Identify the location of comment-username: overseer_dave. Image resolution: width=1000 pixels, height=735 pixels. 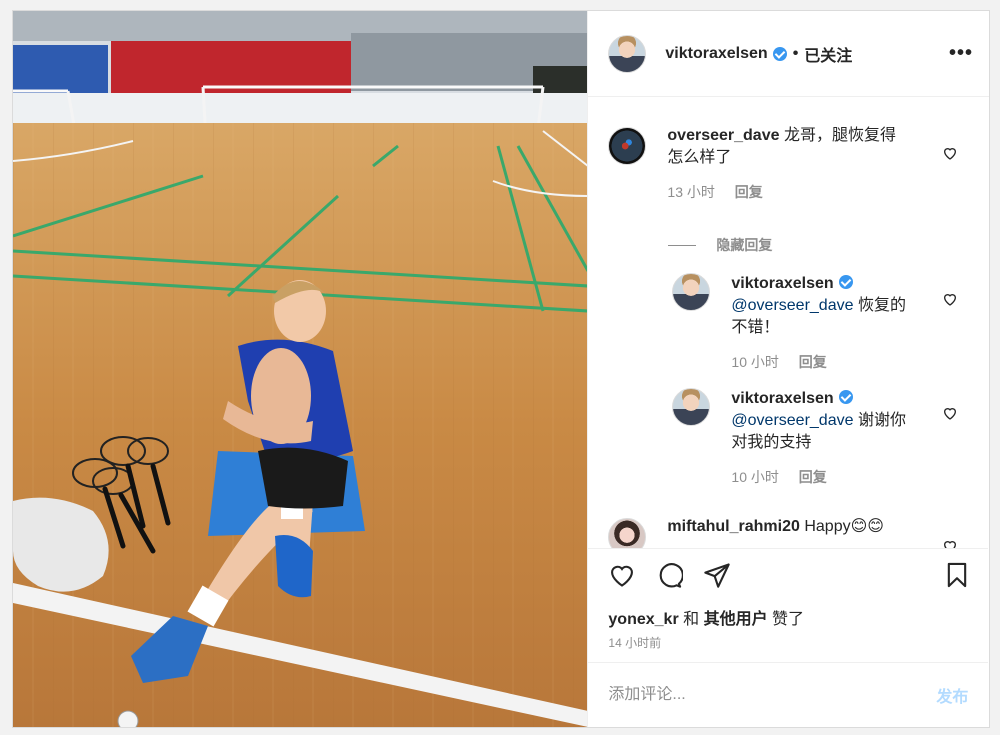
(723, 135).